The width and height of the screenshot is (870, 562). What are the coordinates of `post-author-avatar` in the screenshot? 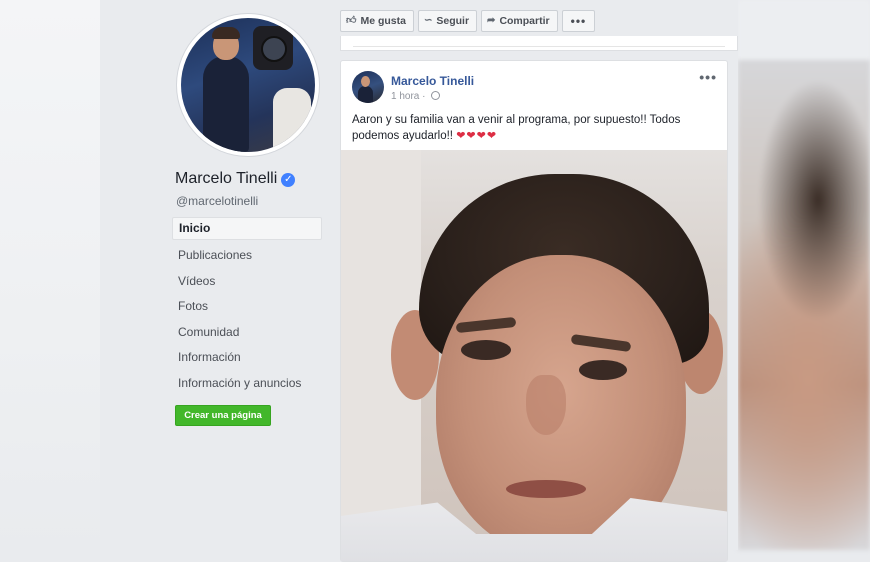 It's located at (368, 87).